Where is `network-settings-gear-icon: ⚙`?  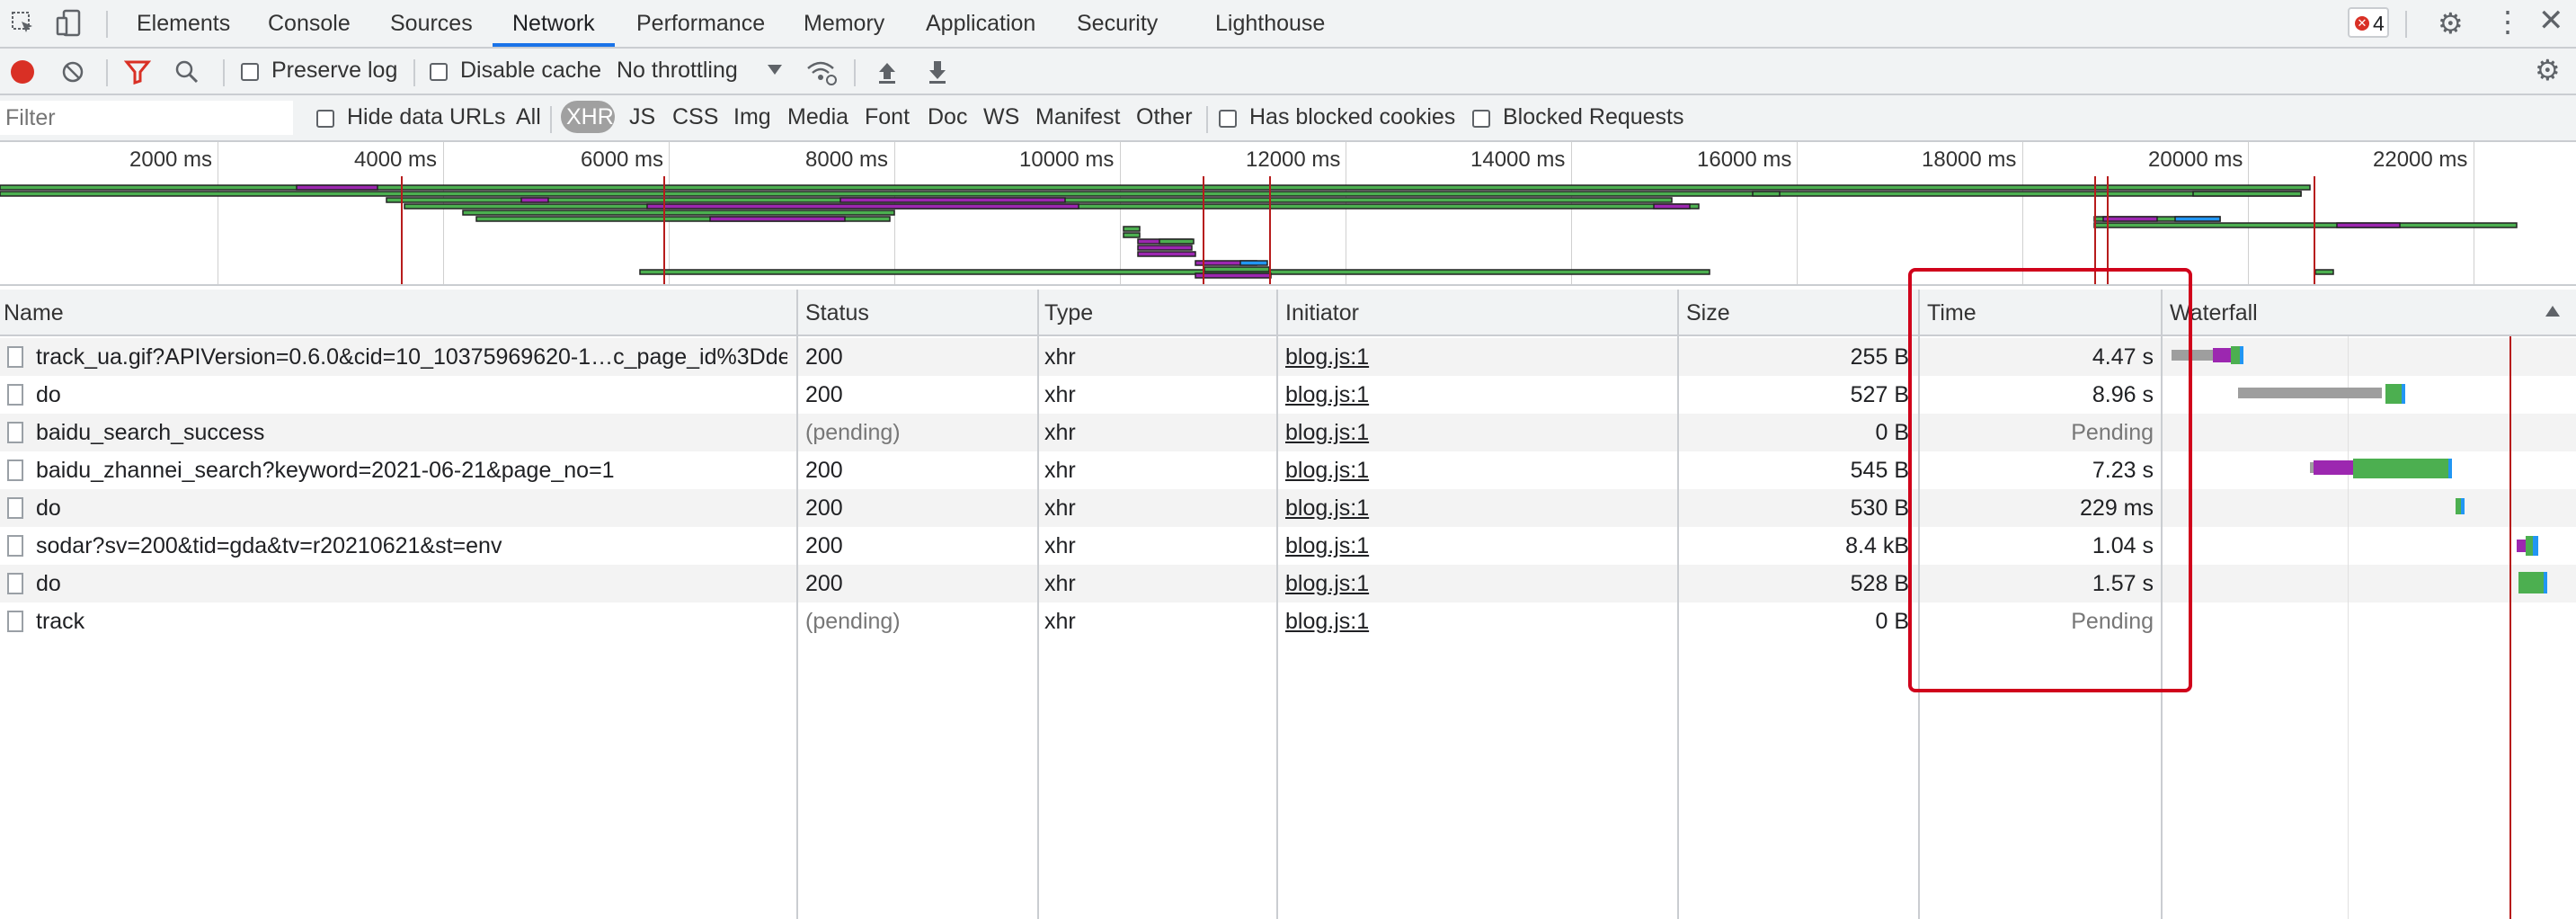 network-settings-gear-icon: ⚙ is located at coordinates (2548, 71).